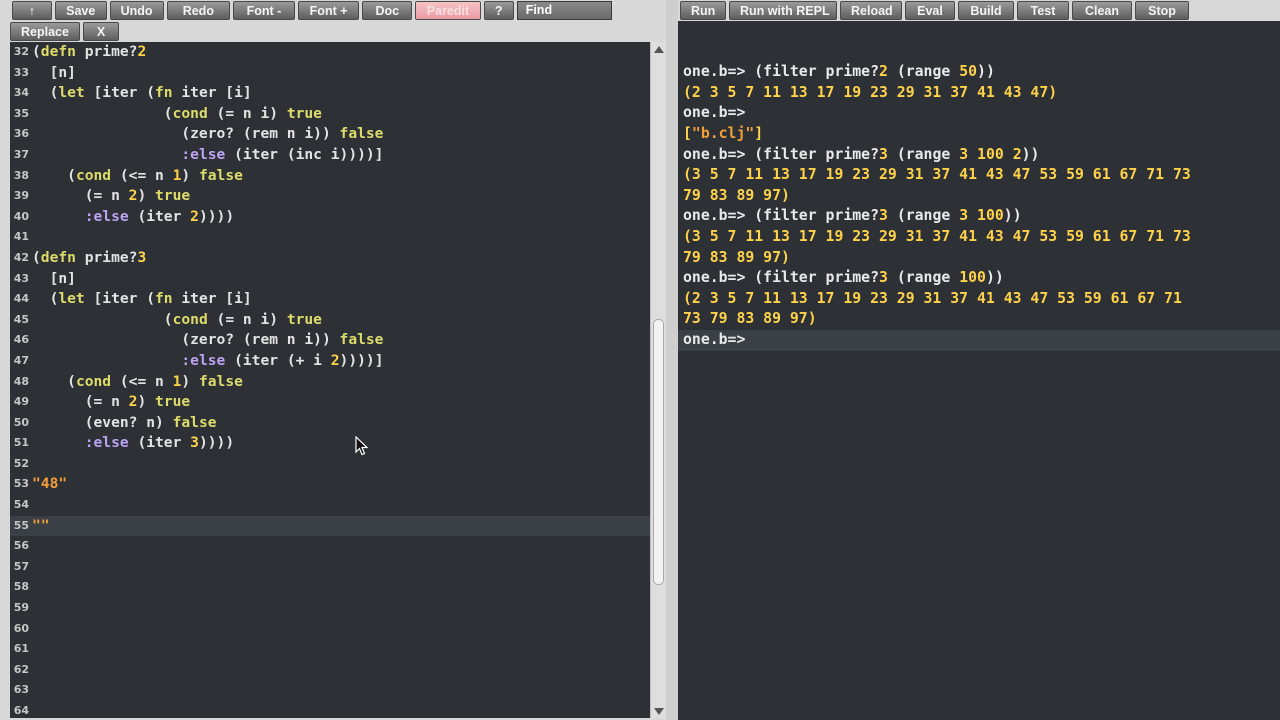 The image size is (1280, 720). What do you see at coordinates (80, 10) in the screenshot?
I see `save-button: Save` at bounding box center [80, 10].